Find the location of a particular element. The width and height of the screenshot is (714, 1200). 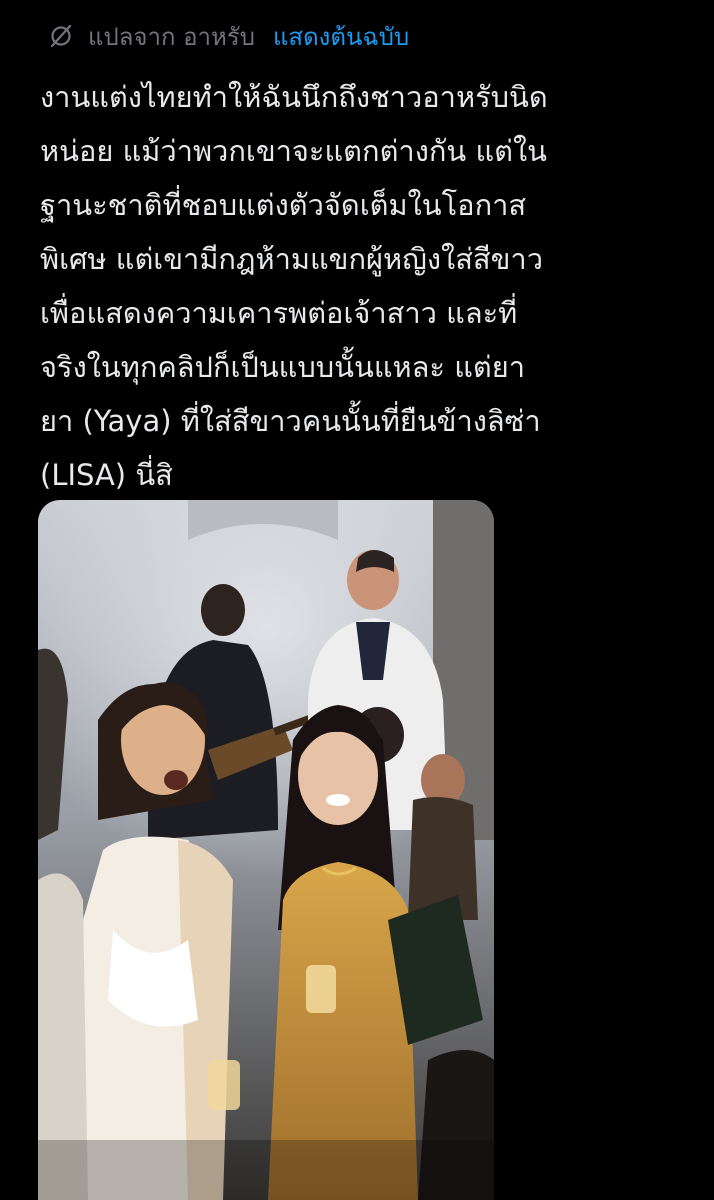

show-original-link: แสดงต้นฉบับ is located at coordinates (341, 36).